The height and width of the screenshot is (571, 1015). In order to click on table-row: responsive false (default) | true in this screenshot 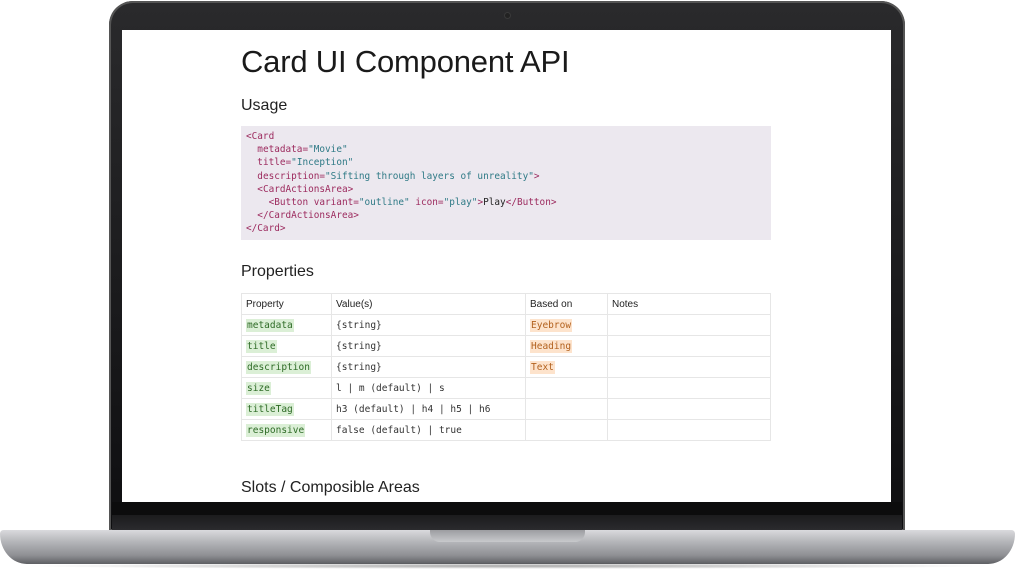, I will do `click(506, 430)`.